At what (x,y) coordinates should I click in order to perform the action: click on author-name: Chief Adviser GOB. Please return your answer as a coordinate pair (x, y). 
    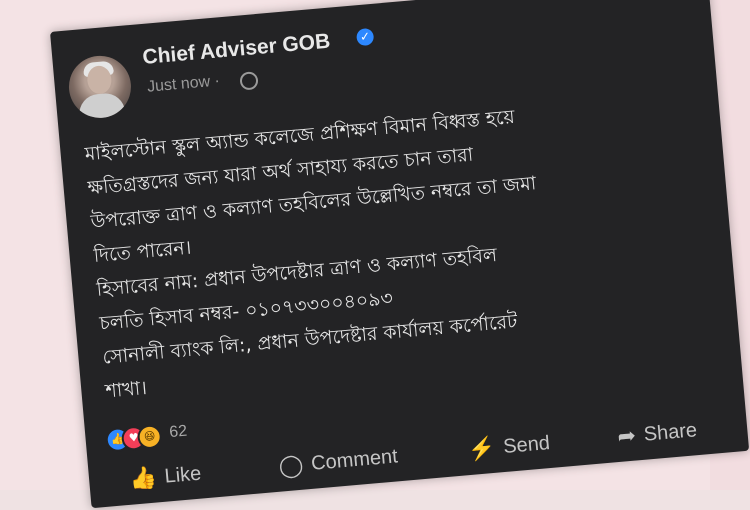
    Looking at the image, I should click on (237, 50).